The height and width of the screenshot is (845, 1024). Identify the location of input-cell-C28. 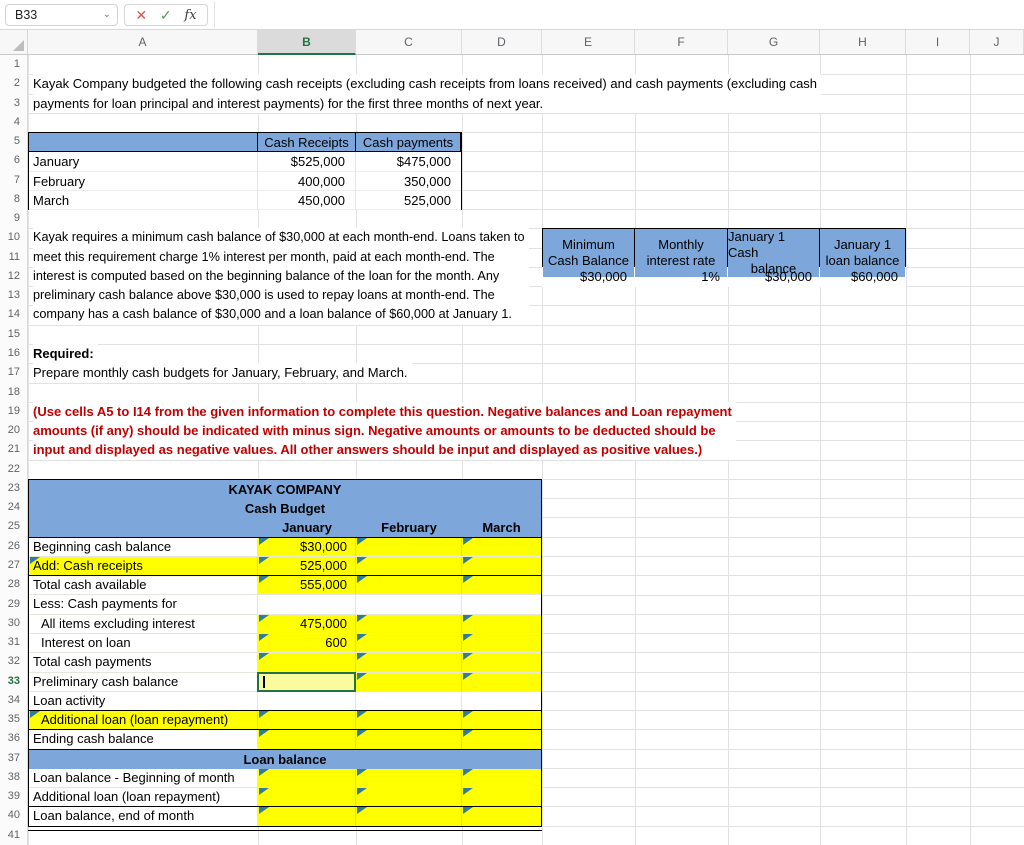
(409, 585).